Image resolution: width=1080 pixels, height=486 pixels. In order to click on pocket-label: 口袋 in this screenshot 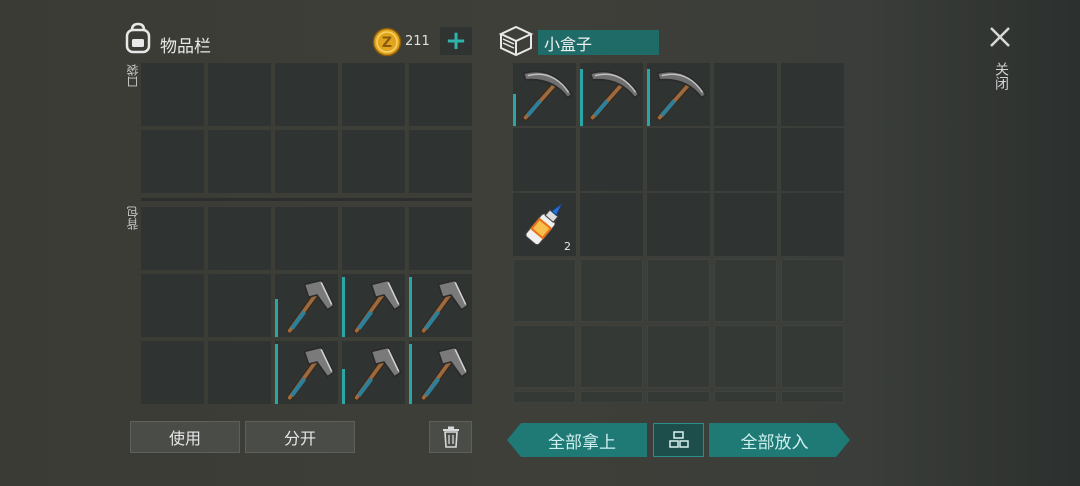, I will do `click(133, 76)`.